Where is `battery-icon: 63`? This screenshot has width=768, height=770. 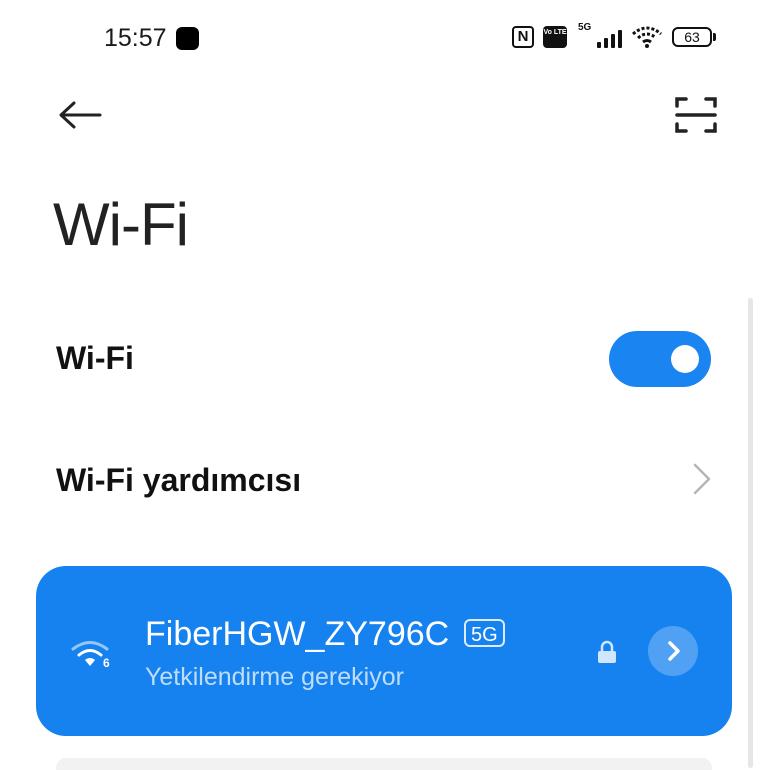 battery-icon: 63 is located at coordinates (694, 37).